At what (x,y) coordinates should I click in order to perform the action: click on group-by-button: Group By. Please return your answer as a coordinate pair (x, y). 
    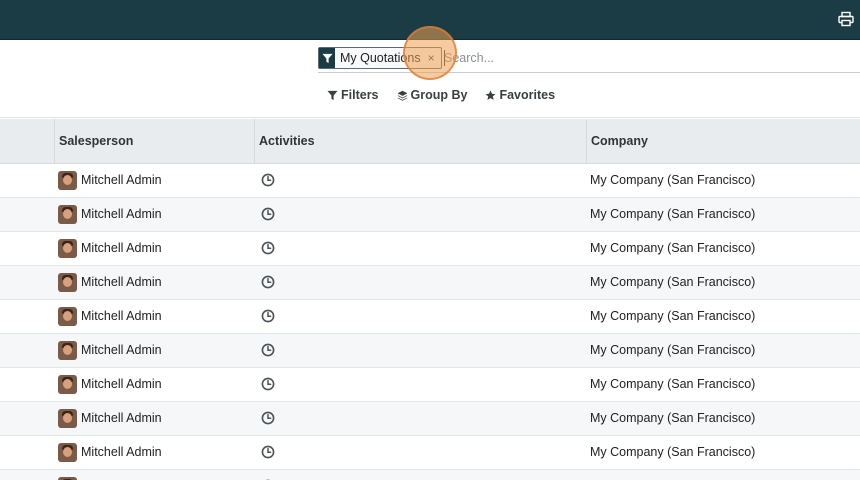
    Looking at the image, I should click on (432, 95).